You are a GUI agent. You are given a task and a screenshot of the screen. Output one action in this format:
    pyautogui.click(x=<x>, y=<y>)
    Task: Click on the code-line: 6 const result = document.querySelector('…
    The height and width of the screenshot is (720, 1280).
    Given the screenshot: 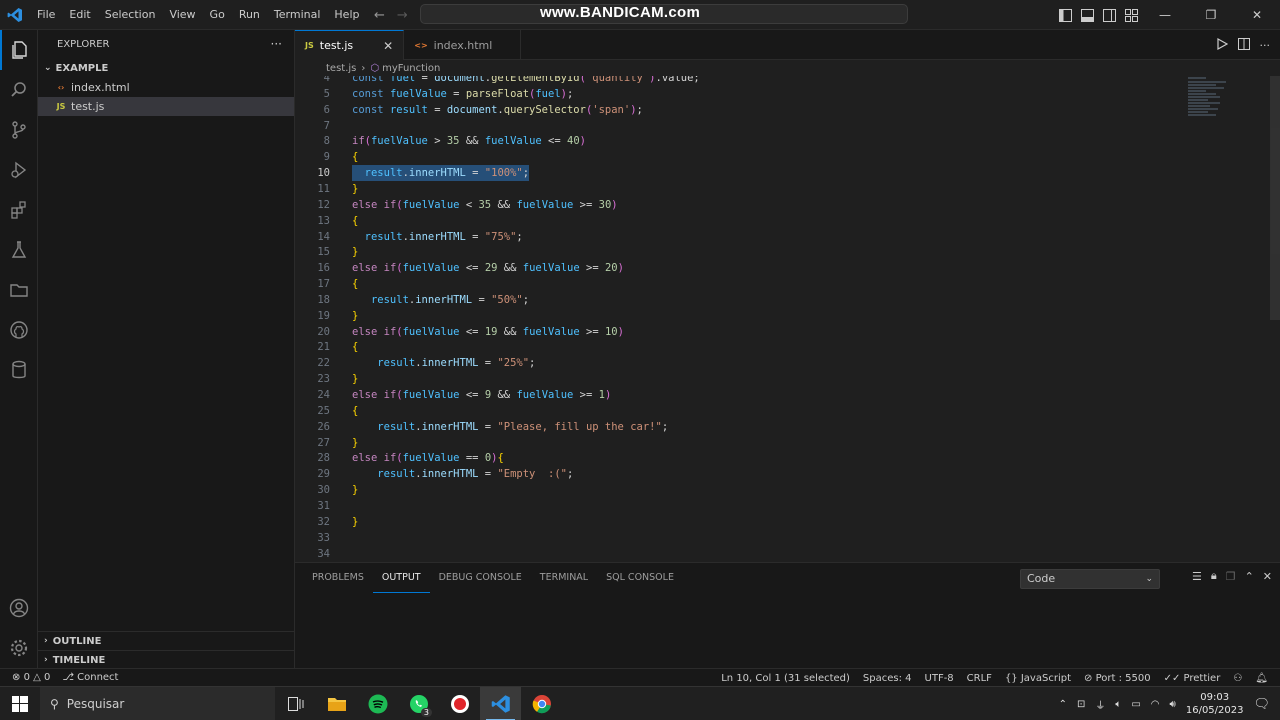 What is the action you would take?
    pyautogui.click(x=745, y=110)
    